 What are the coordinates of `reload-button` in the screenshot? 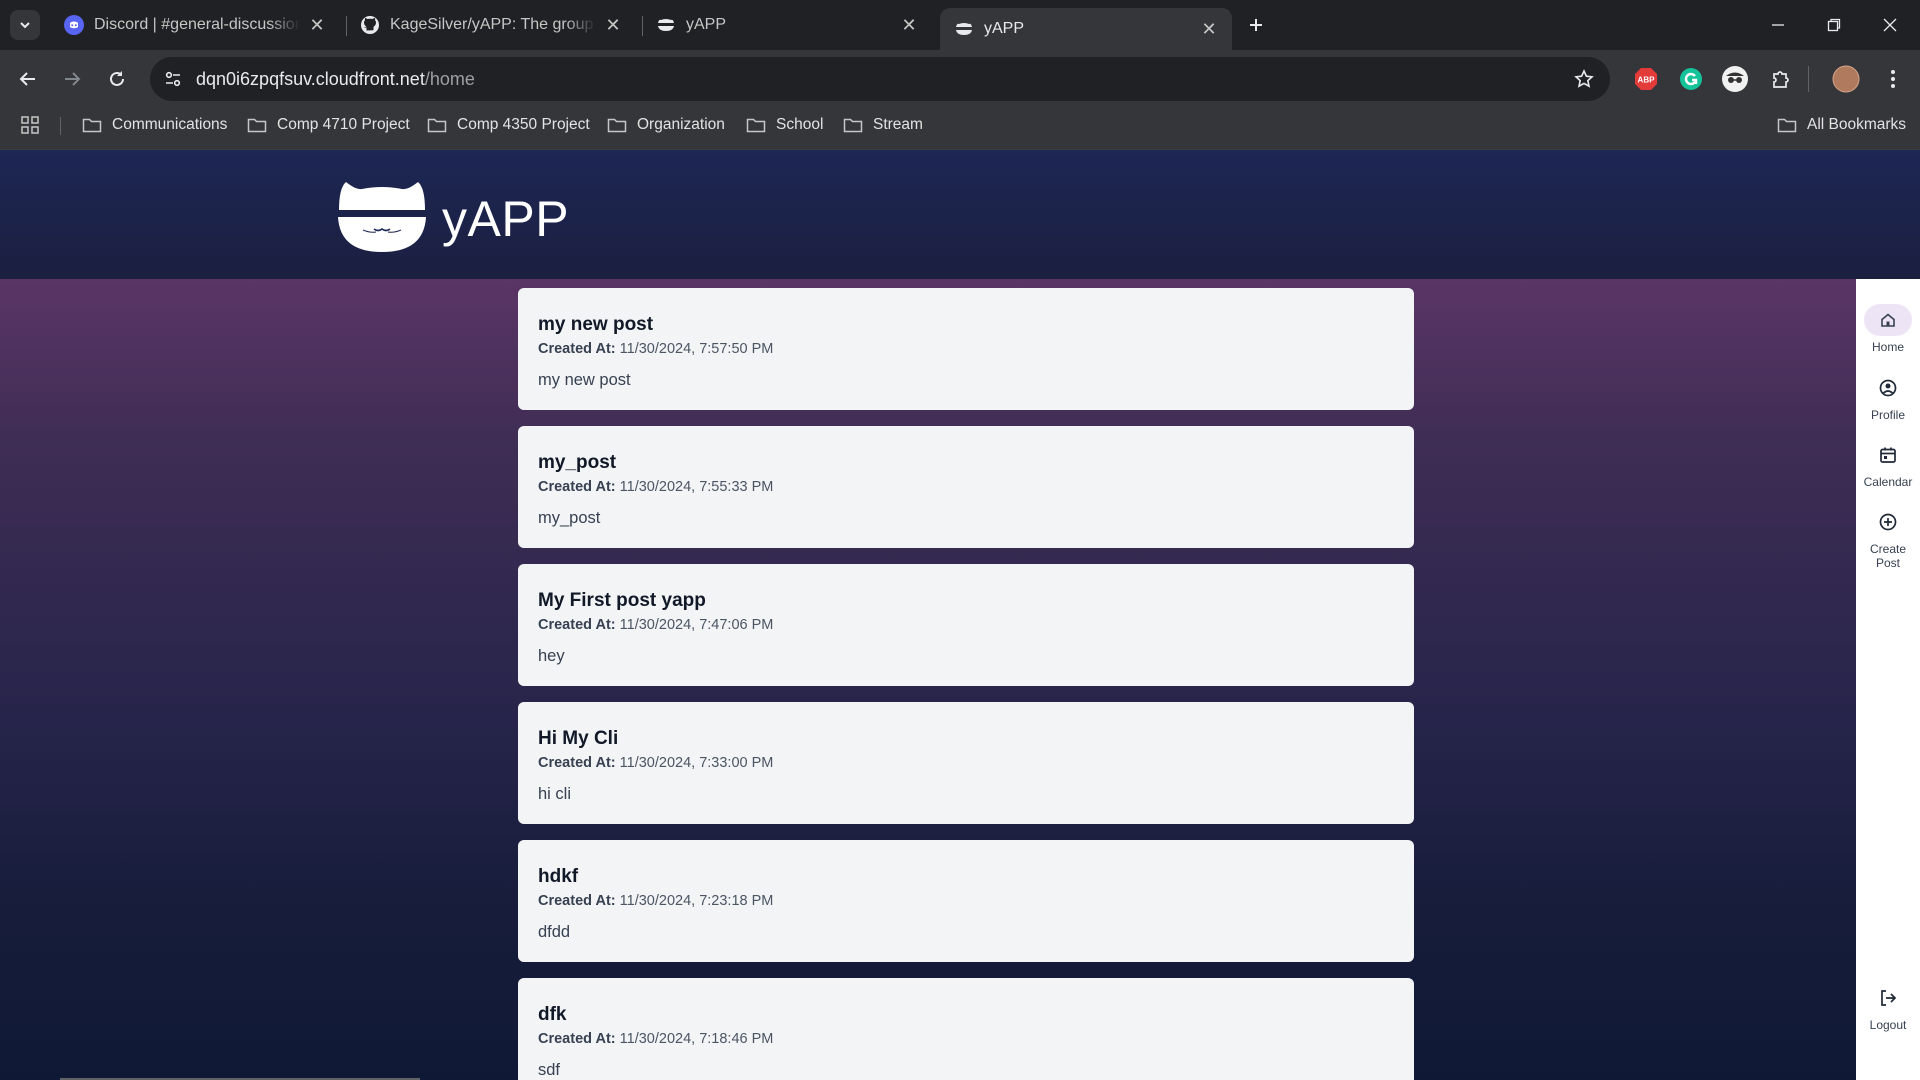 It's located at (117, 79).